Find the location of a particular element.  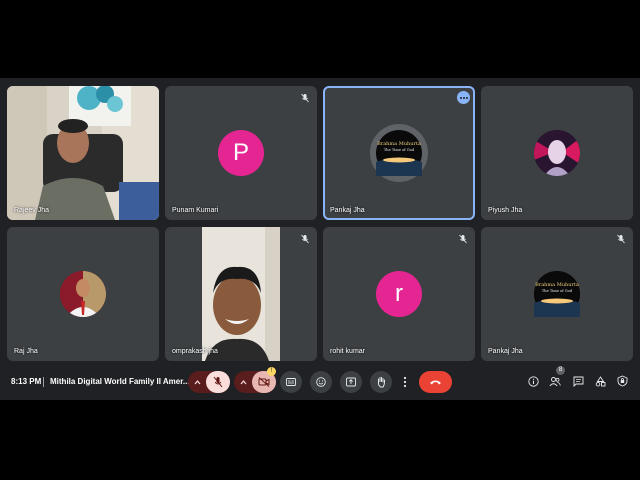

avatar: r is located at coordinates (399, 294).